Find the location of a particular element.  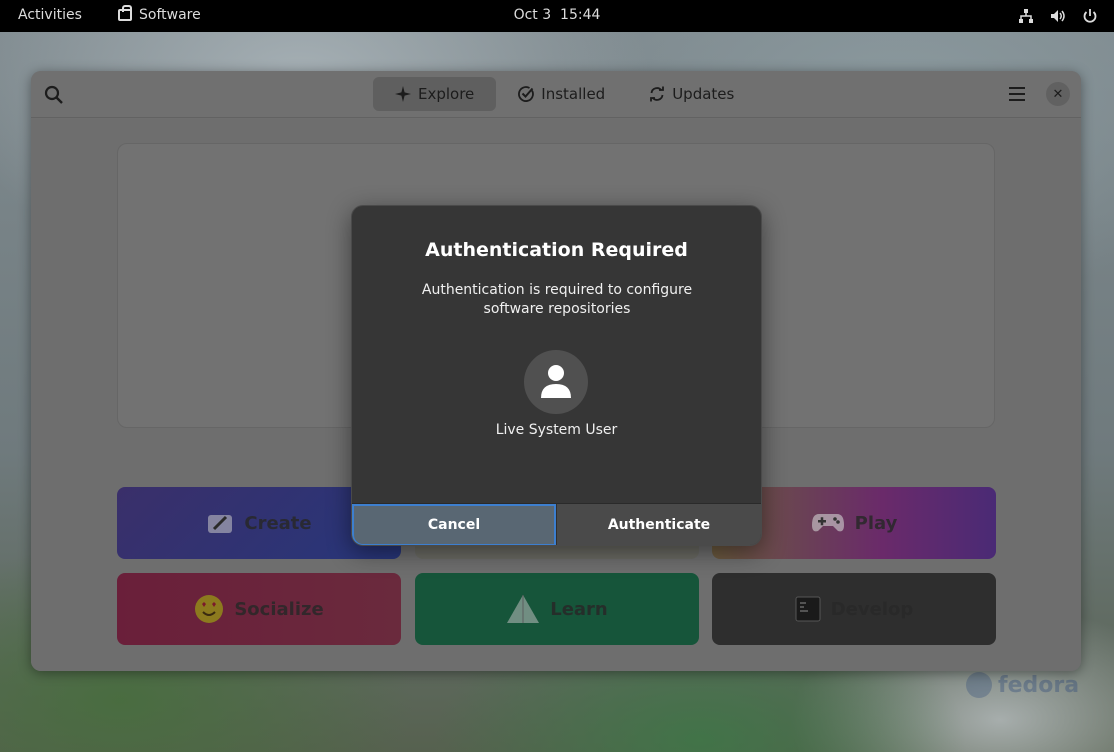

tab-explore-label: Explore is located at coordinates (446, 94).